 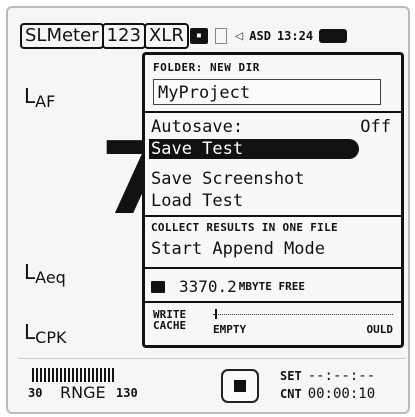 What do you see at coordinates (73, 375) in the screenshot?
I see `range-meter` at bounding box center [73, 375].